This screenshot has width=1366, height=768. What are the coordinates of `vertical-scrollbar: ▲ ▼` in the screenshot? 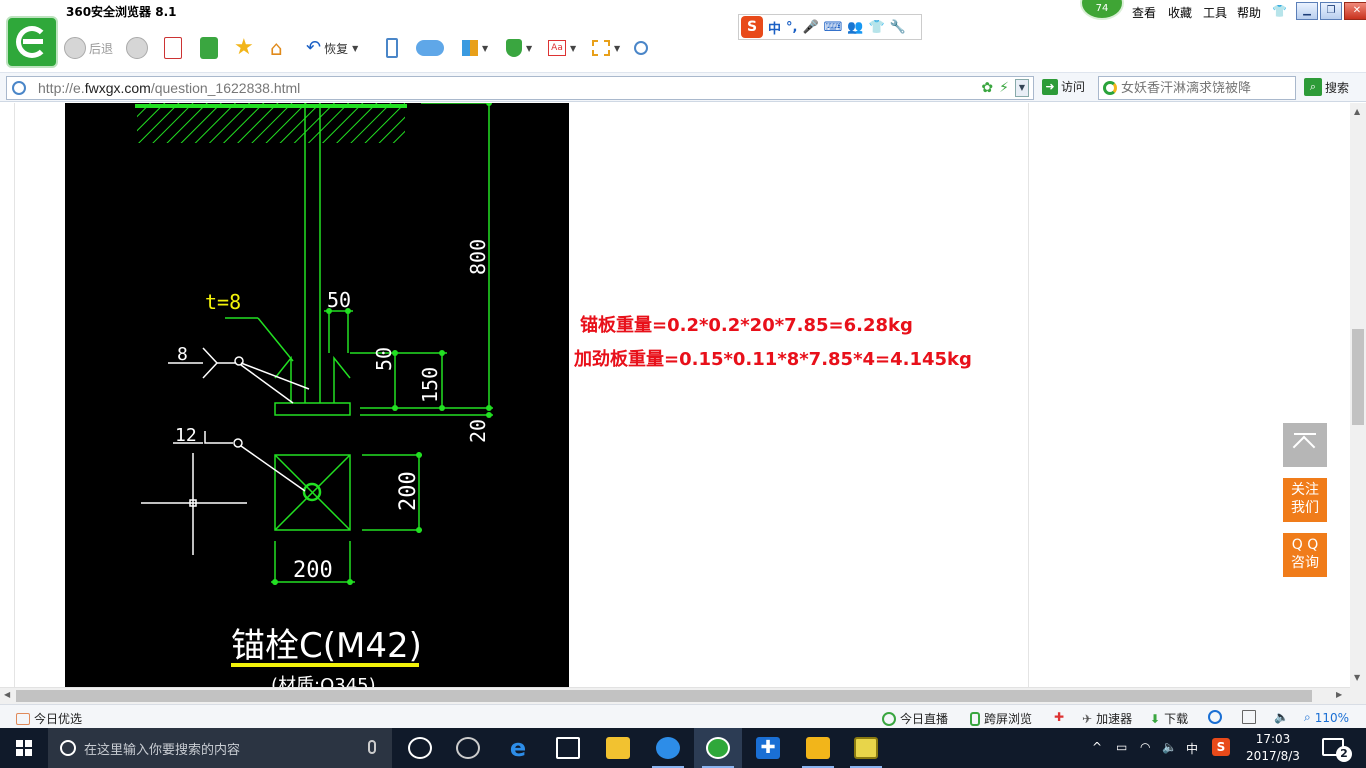 It's located at (1358, 395).